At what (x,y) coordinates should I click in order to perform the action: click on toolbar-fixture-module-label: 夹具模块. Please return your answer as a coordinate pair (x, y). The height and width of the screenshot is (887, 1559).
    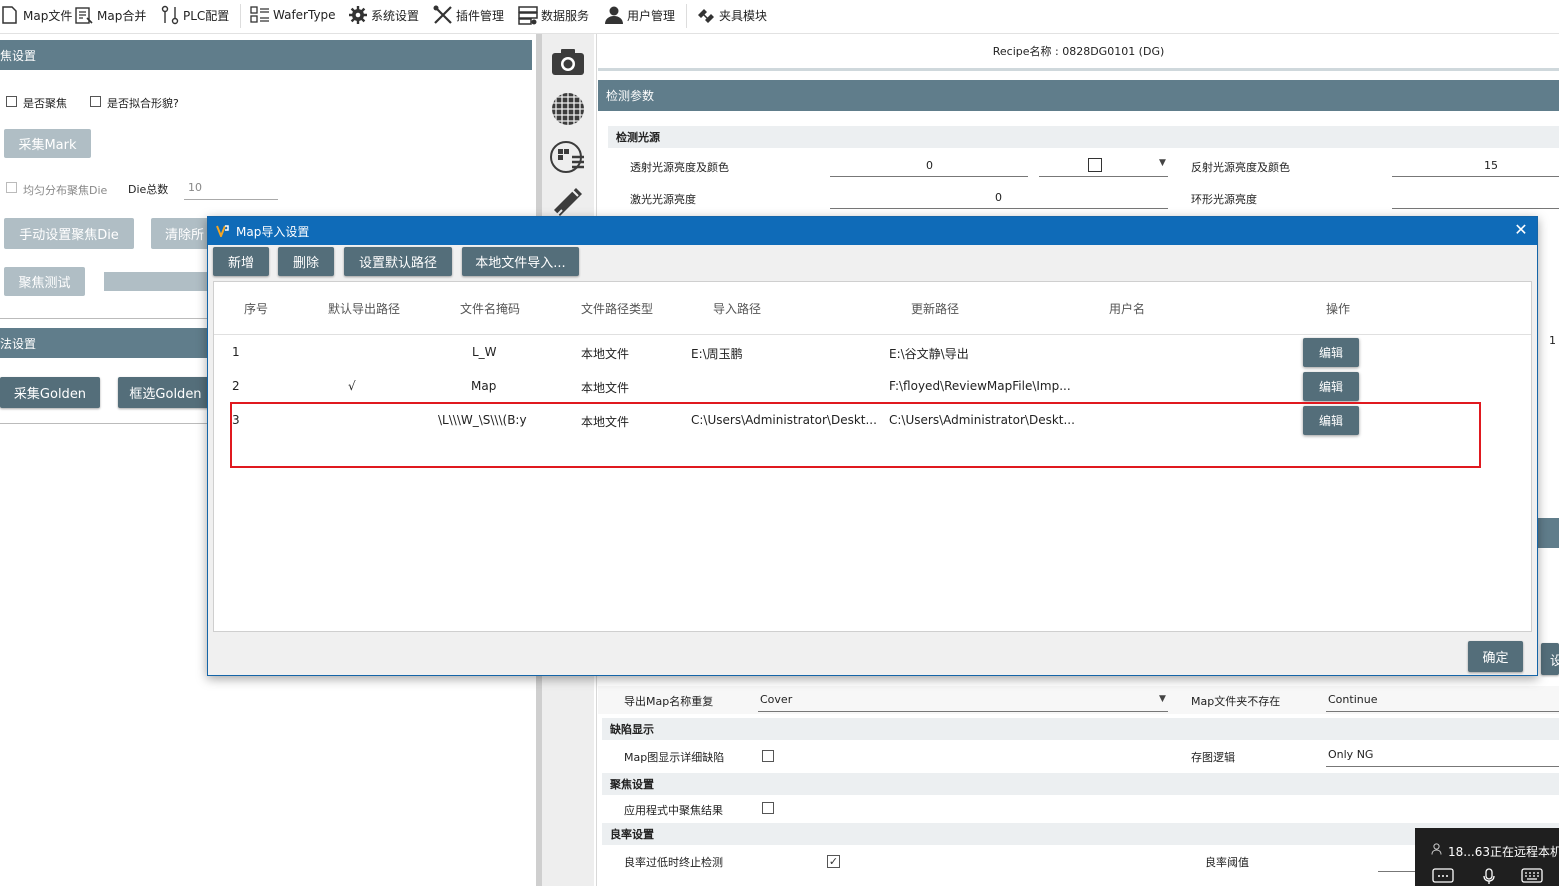
    Looking at the image, I should click on (743, 15).